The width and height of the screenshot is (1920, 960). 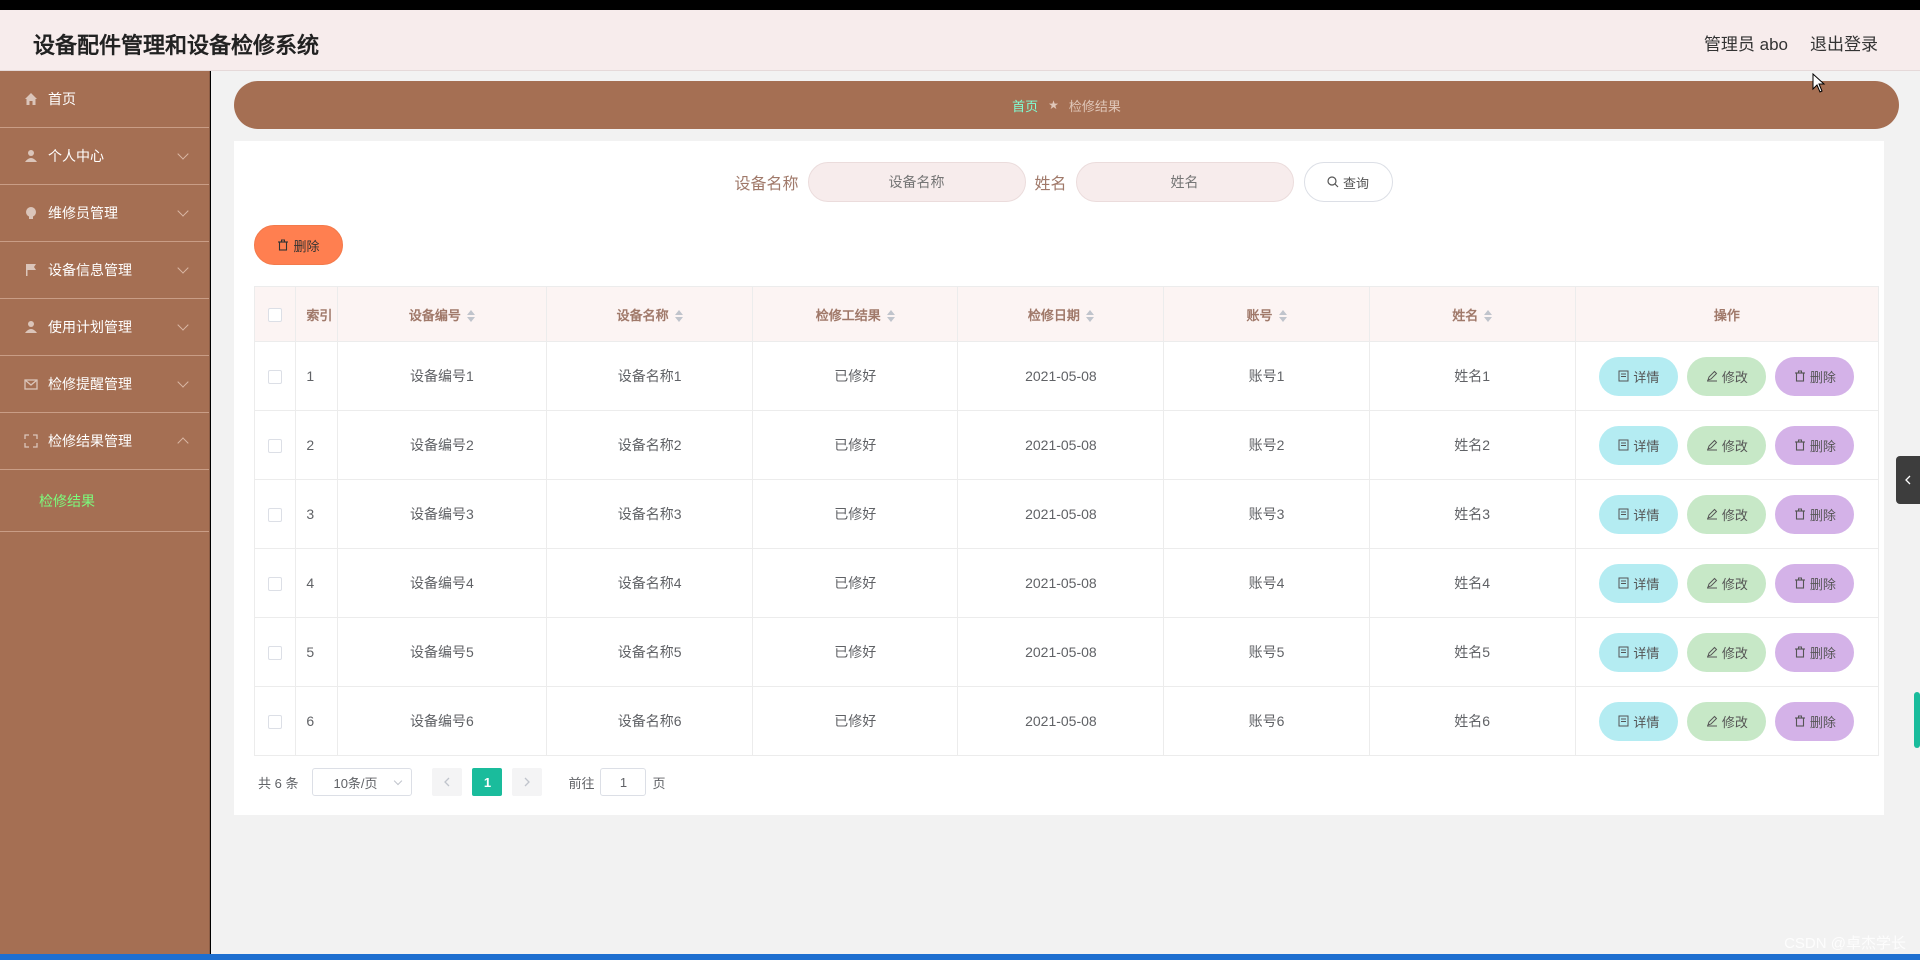 What do you see at coordinates (1734, 584) in the screenshot?
I see `edit-label: 修改` at bounding box center [1734, 584].